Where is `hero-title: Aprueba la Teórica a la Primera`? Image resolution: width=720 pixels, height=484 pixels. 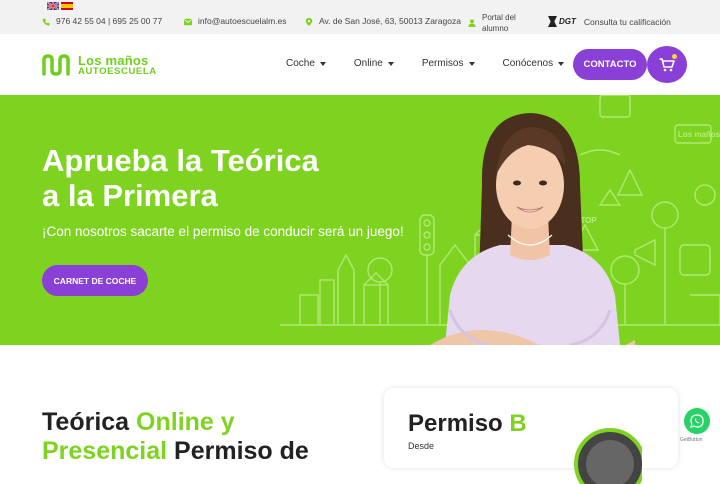 hero-title: Aprueba la Teórica a la Primera is located at coordinates (180, 178).